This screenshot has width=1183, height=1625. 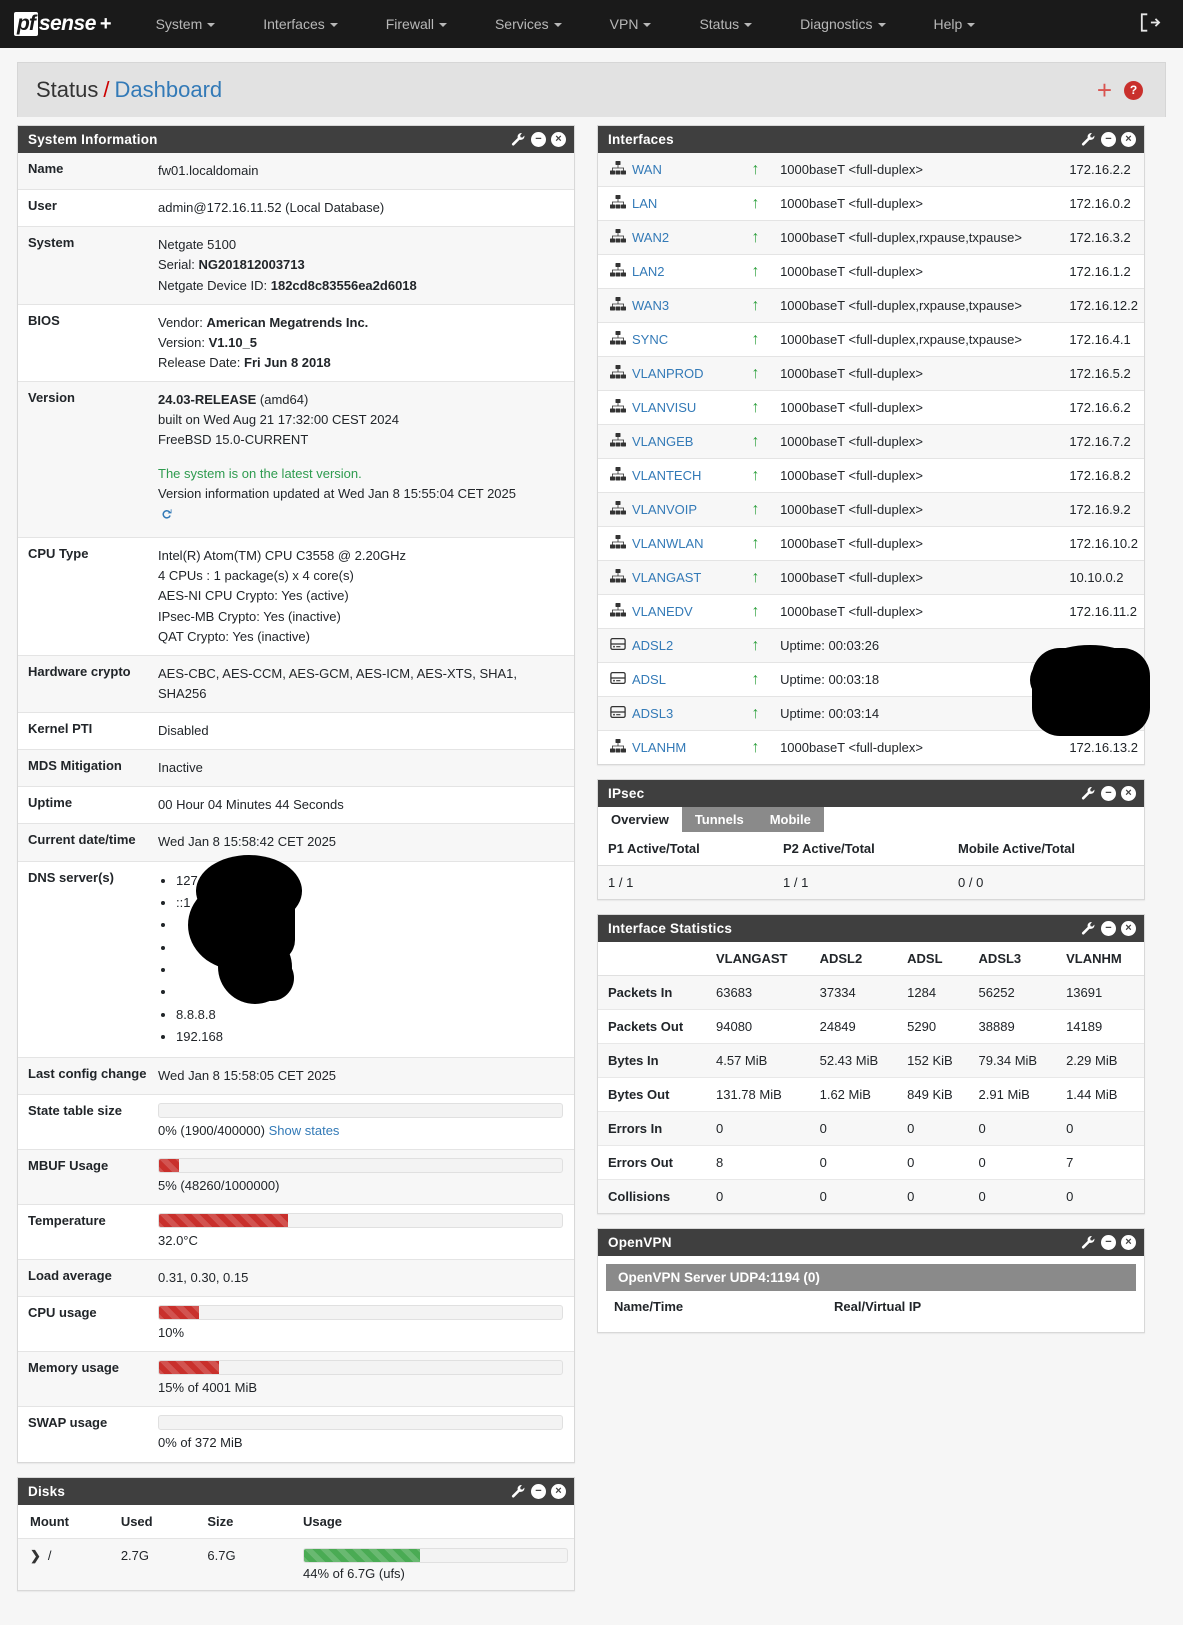 What do you see at coordinates (667, 611) in the screenshot?
I see `interface-link-vlanedv: VLANEDV` at bounding box center [667, 611].